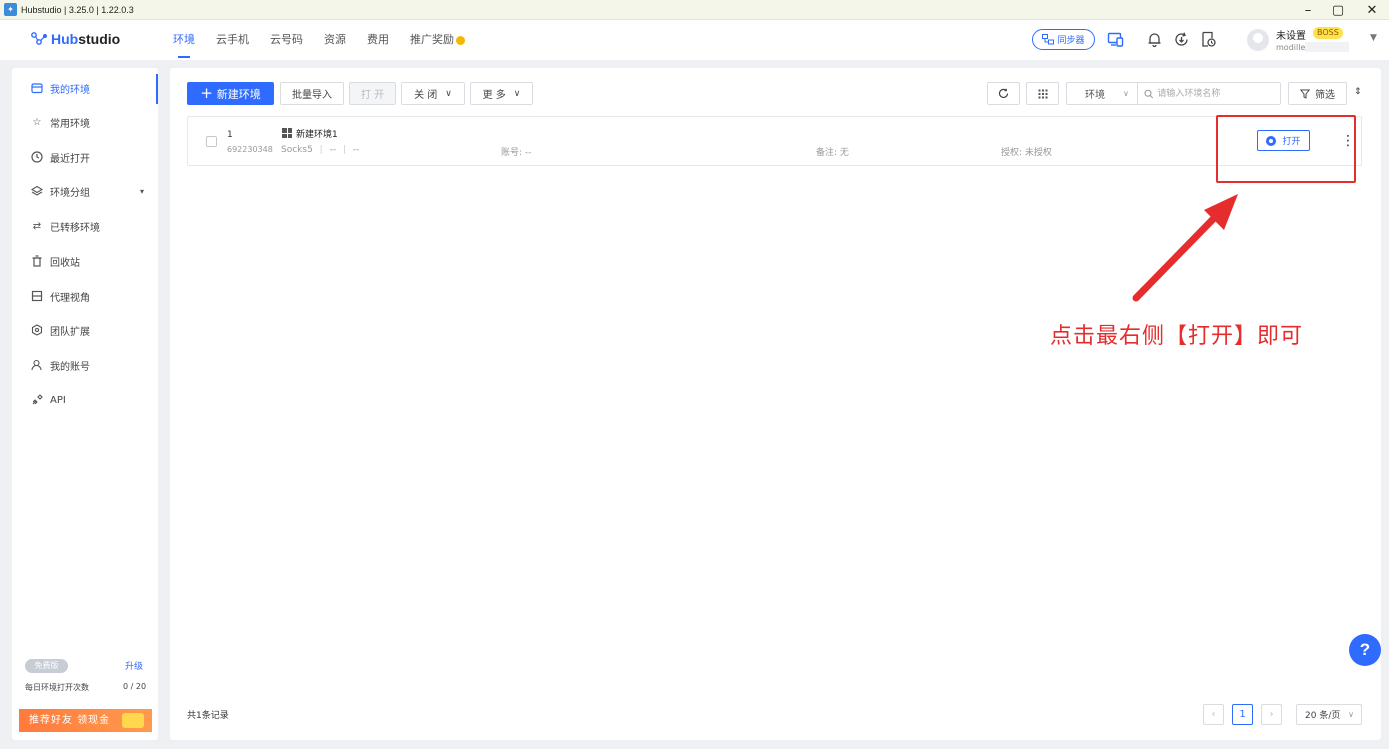 Image resolution: width=1389 pixels, height=749 pixels. I want to click on filter-button: 筛选, so click(1317, 93).